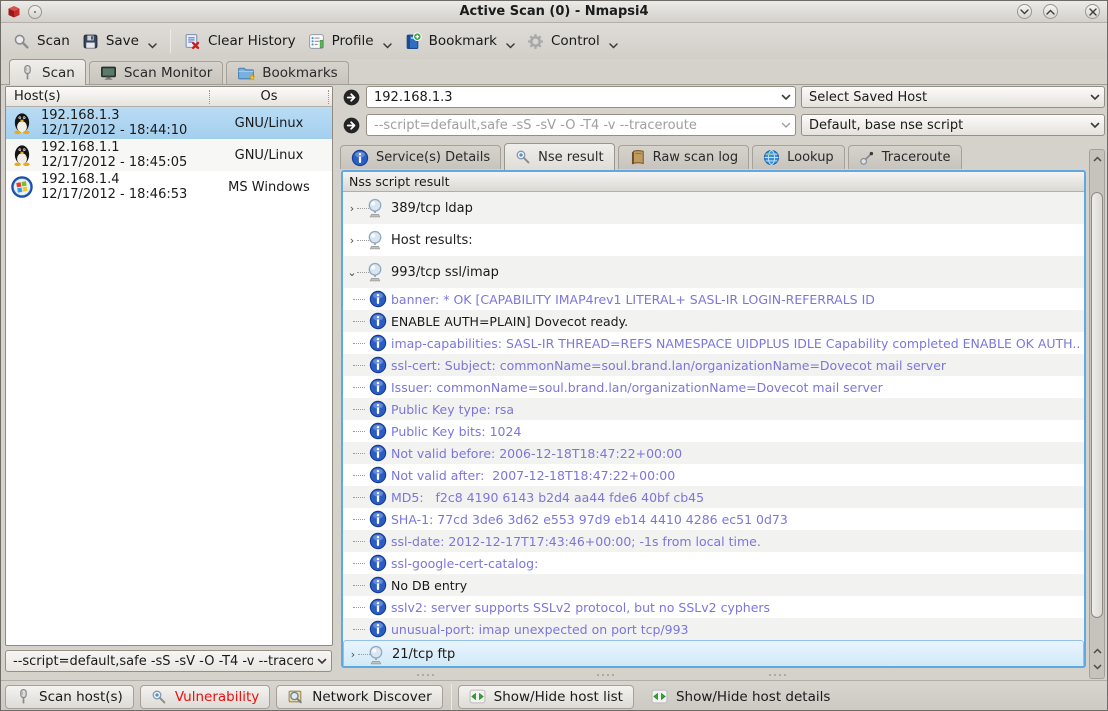 The image size is (1108, 711). Describe the element at coordinates (740, 697) in the screenshot. I see `button-show-hide-host-details: Show/Hide host details` at that location.